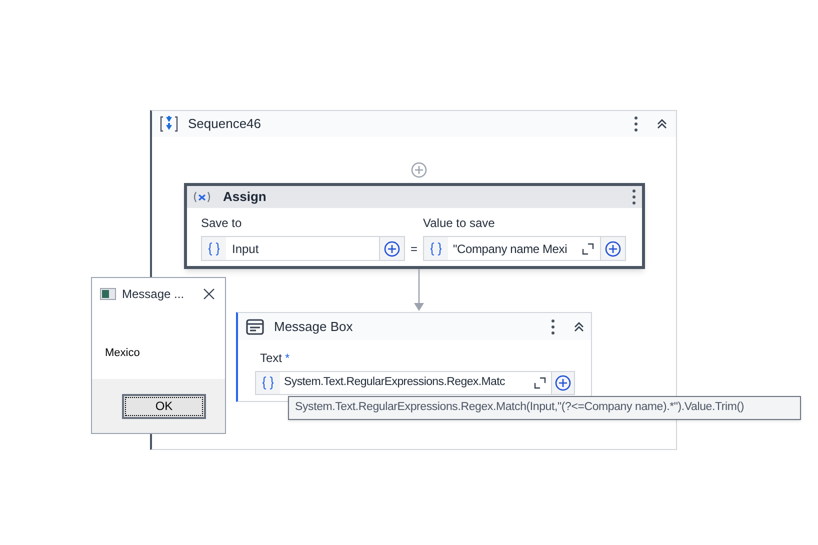 This screenshot has height=545, width=818. What do you see at coordinates (164, 406) in the screenshot?
I see `ok-button: OK` at bounding box center [164, 406].